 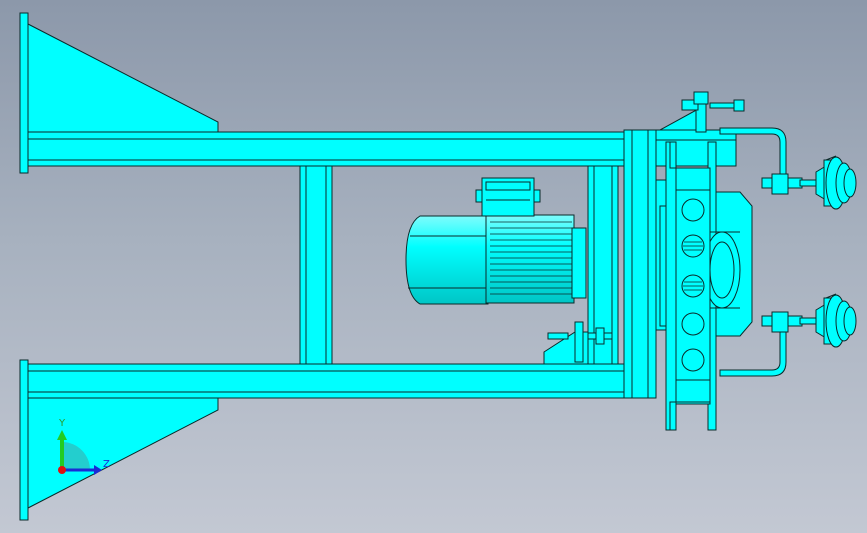 What do you see at coordinates (496, 241) in the screenshot?
I see `electric-motor` at bounding box center [496, 241].